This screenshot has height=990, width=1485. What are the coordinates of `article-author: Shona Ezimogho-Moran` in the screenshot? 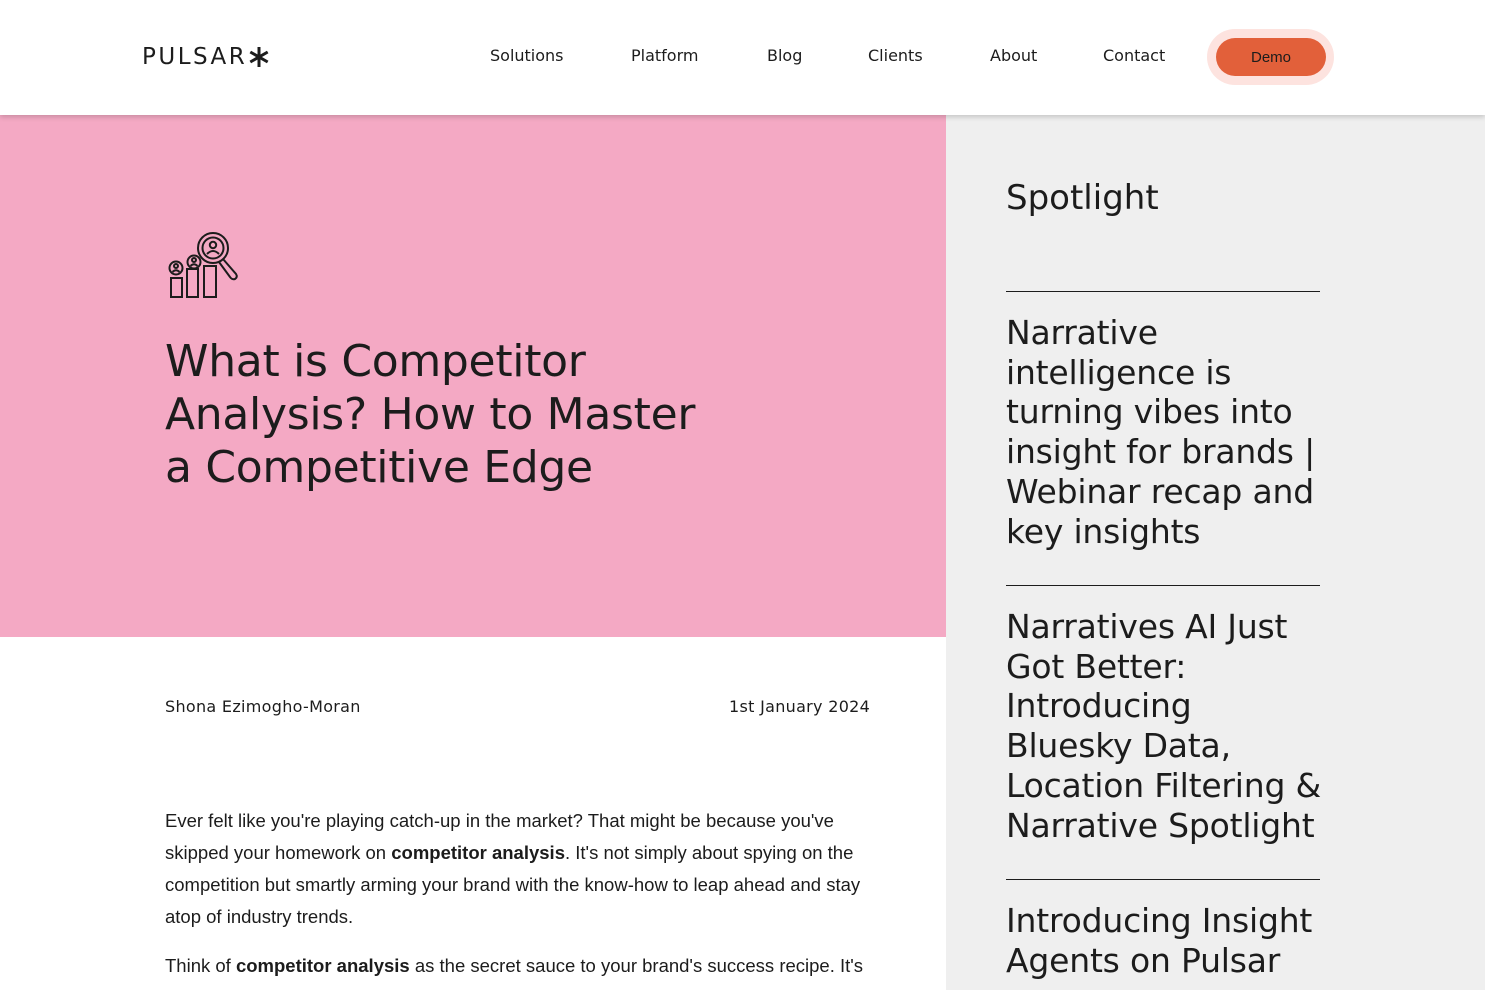 It's located at (263, 706).